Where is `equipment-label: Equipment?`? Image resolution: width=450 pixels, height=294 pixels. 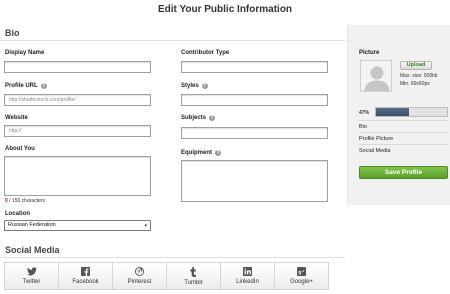 equipment-label: Equipment? is located at coordinates (201, 153).